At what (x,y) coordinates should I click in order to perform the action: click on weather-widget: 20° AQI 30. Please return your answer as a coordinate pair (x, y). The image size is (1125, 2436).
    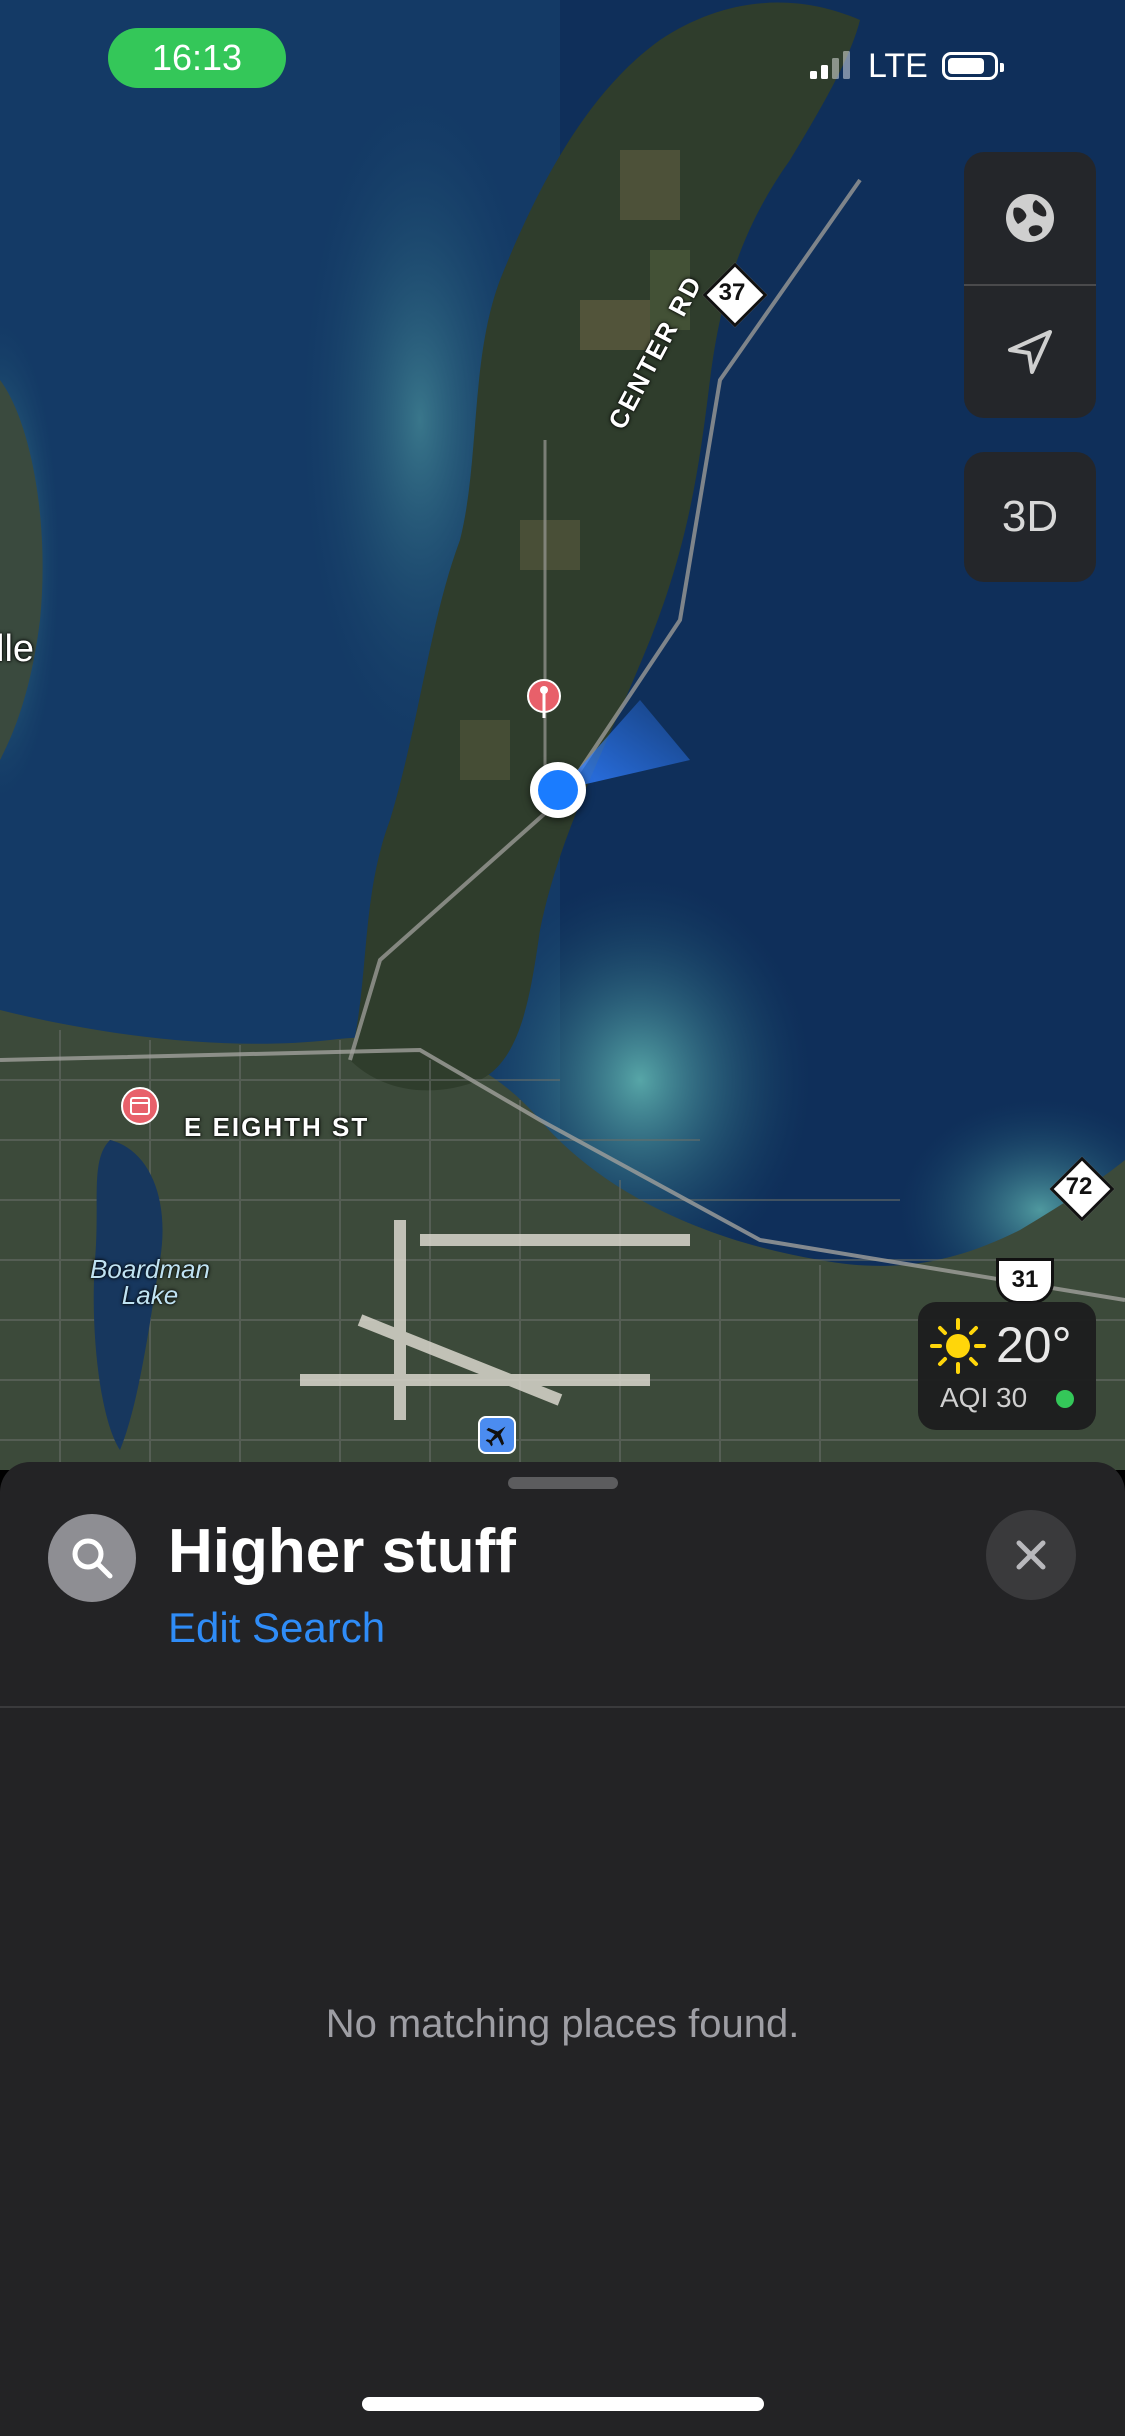
    Looking at the image, I should click on (1007, 1366).